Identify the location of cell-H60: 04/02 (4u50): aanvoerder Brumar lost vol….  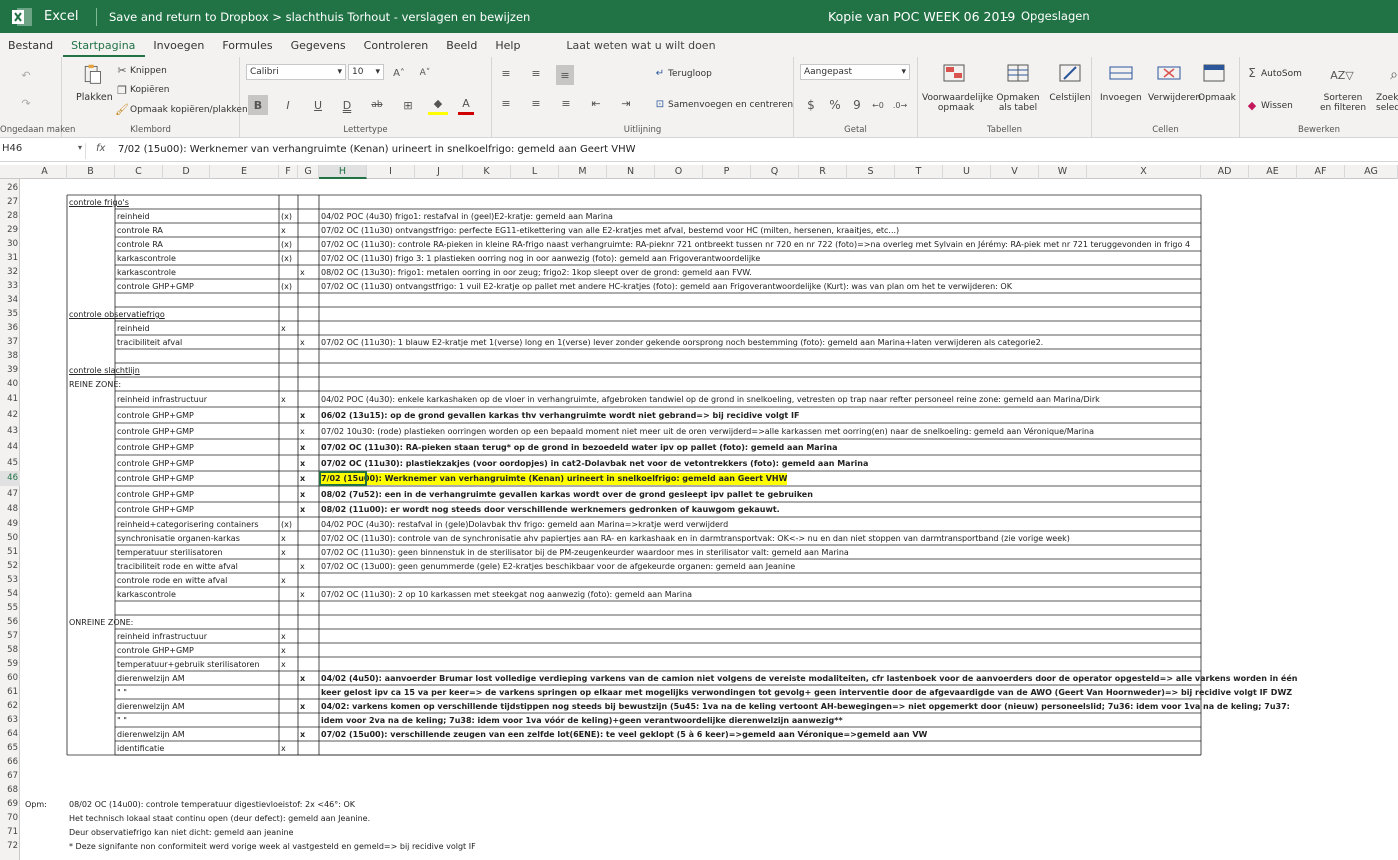
(809, 678).